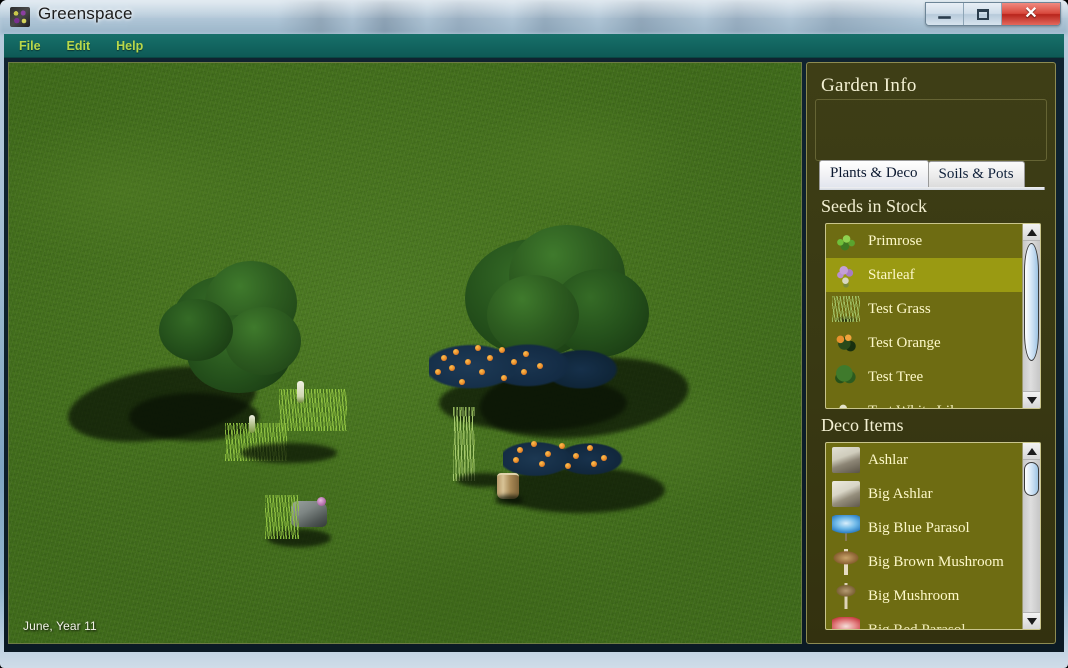 Image resolution: width=1068 pixels, height=668 pixels. What do you see at coordinates (289, 453) in the screenshot?
I see `grass-shadow-left` at bounding box center [289, 453].